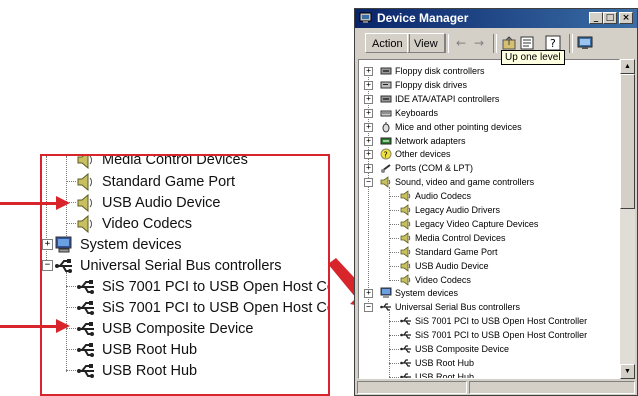  I want to click on tree-item: Universal Serial Bus controllers, so click(450, 307).